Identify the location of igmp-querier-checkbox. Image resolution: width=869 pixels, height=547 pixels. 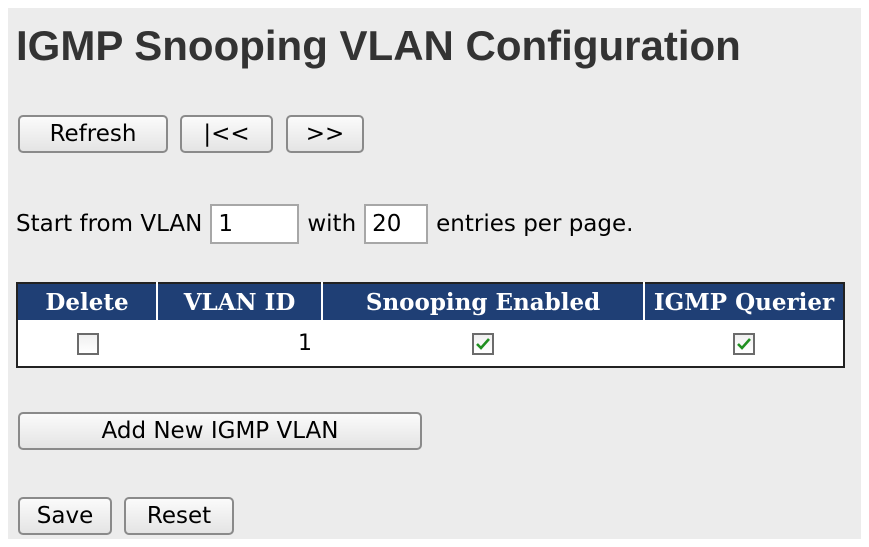
(743, 343).